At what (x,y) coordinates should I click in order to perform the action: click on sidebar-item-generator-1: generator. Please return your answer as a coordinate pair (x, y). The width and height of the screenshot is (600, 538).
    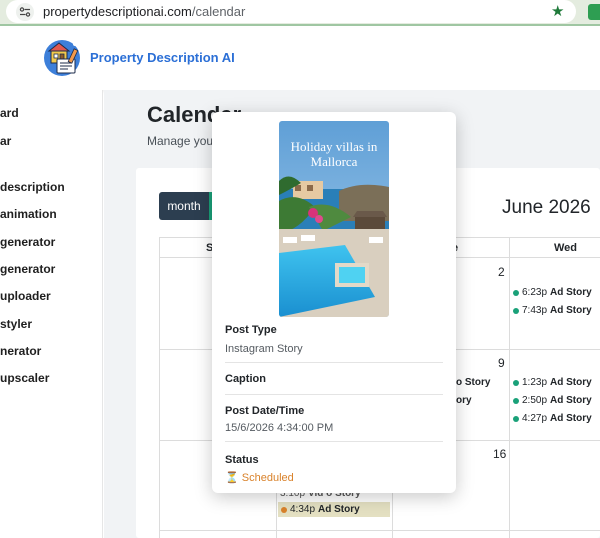
    Looking at the image, I should click on (27, 242).